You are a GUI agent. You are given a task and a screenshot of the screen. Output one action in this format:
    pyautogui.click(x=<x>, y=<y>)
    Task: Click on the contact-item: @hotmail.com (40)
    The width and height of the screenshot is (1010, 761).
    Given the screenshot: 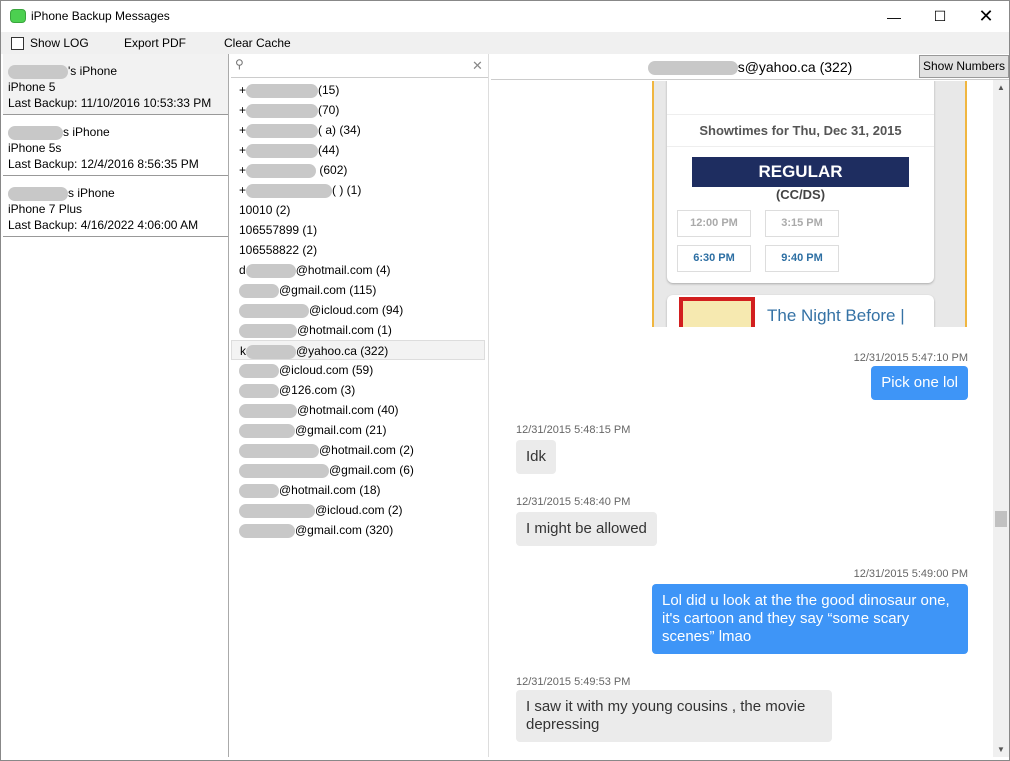 What is the action you would take?
    pyautogui.click(x=359, y=410)
    